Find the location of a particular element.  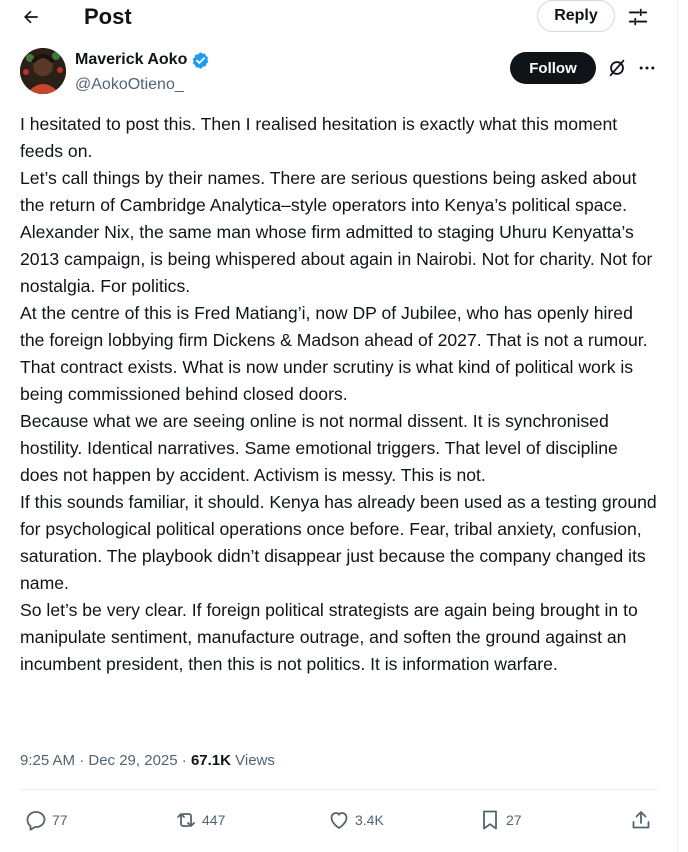

more-dots-icon is located at coordinates (647, 68).